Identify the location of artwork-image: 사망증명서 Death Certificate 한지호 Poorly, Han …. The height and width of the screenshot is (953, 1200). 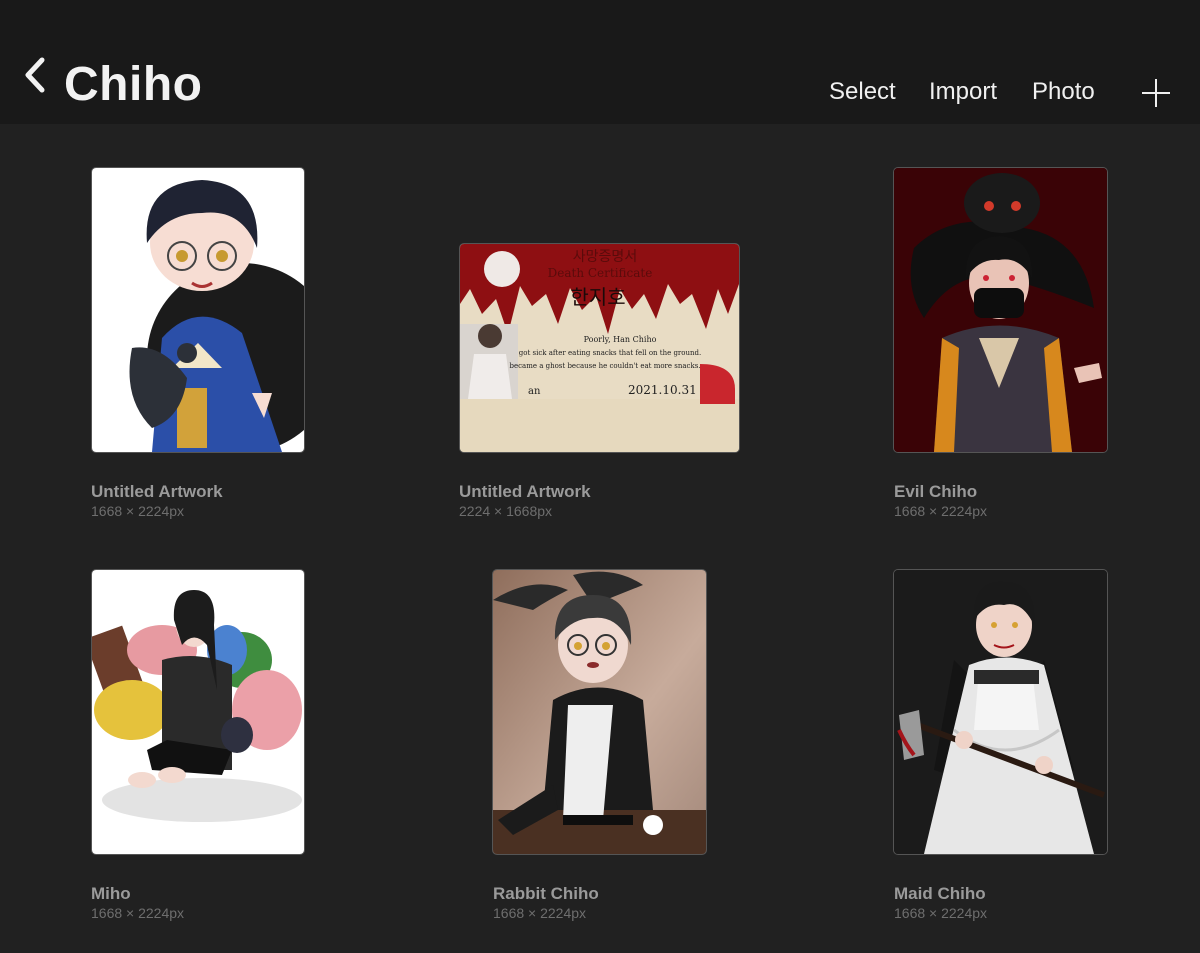
(599, 348).